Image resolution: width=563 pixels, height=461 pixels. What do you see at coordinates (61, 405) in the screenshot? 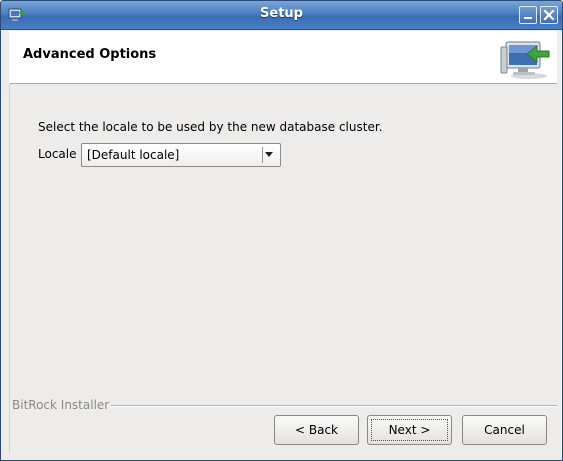
I see `installer-brand: BitRock Installer` at bounding box center [61, 405].